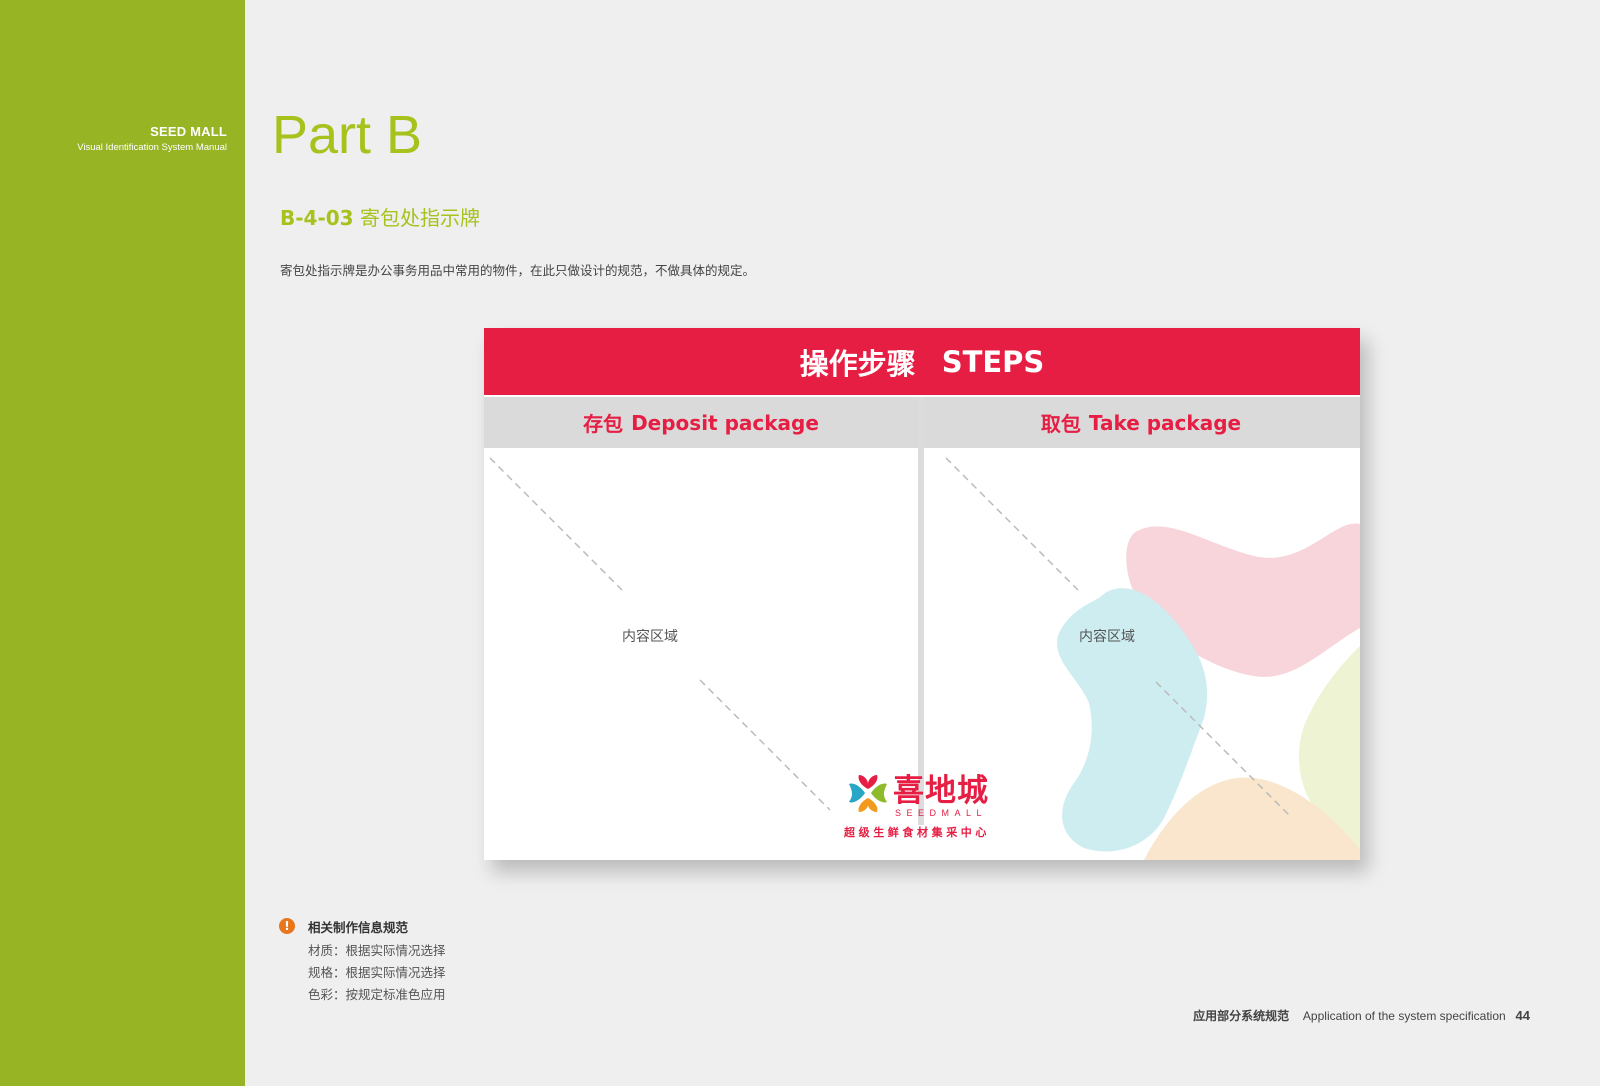 The image size is (1600, 1086). Describe the element at coordinates (857, 363) in the screenshot. I see `sign-header-cn: 操作步骤` at that location.